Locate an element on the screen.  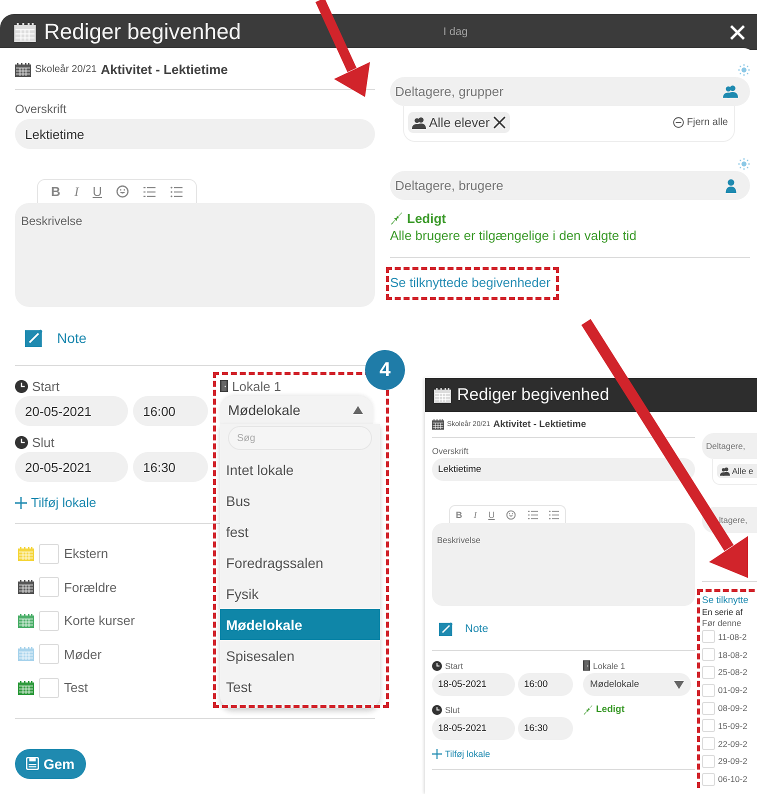
event-date: 18-08-2 is located at coordinates (733, 655).